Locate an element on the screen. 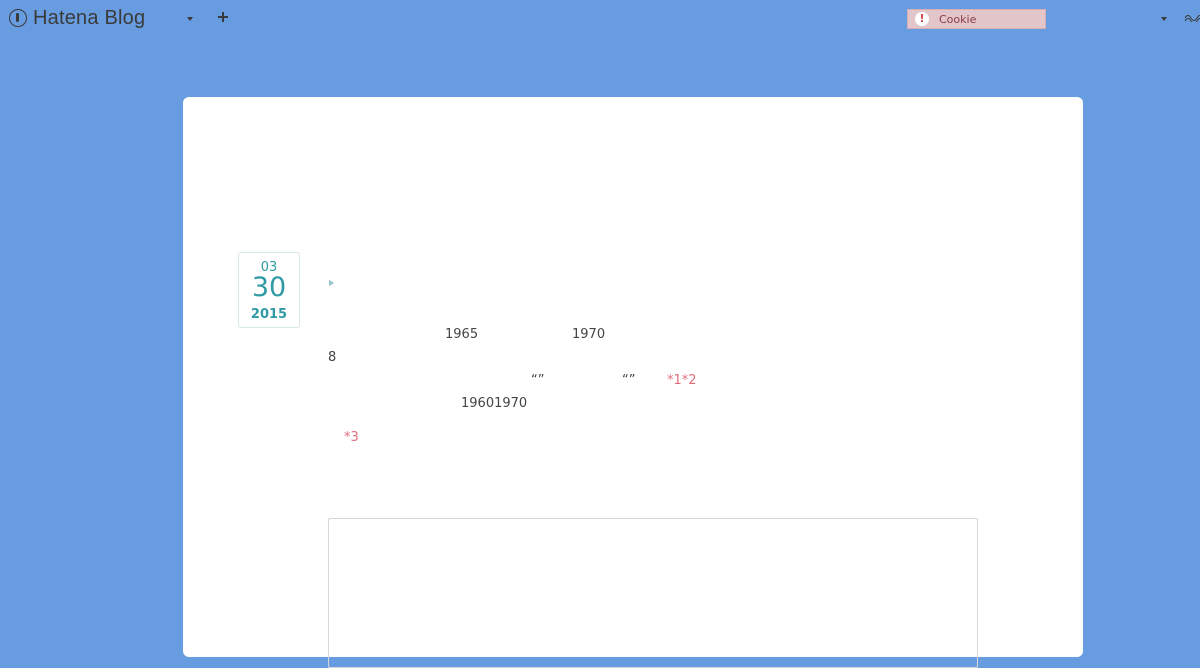 The height and width of the screenshot is (668, 1200). wave-icon is located at coordinates (1192, 17).